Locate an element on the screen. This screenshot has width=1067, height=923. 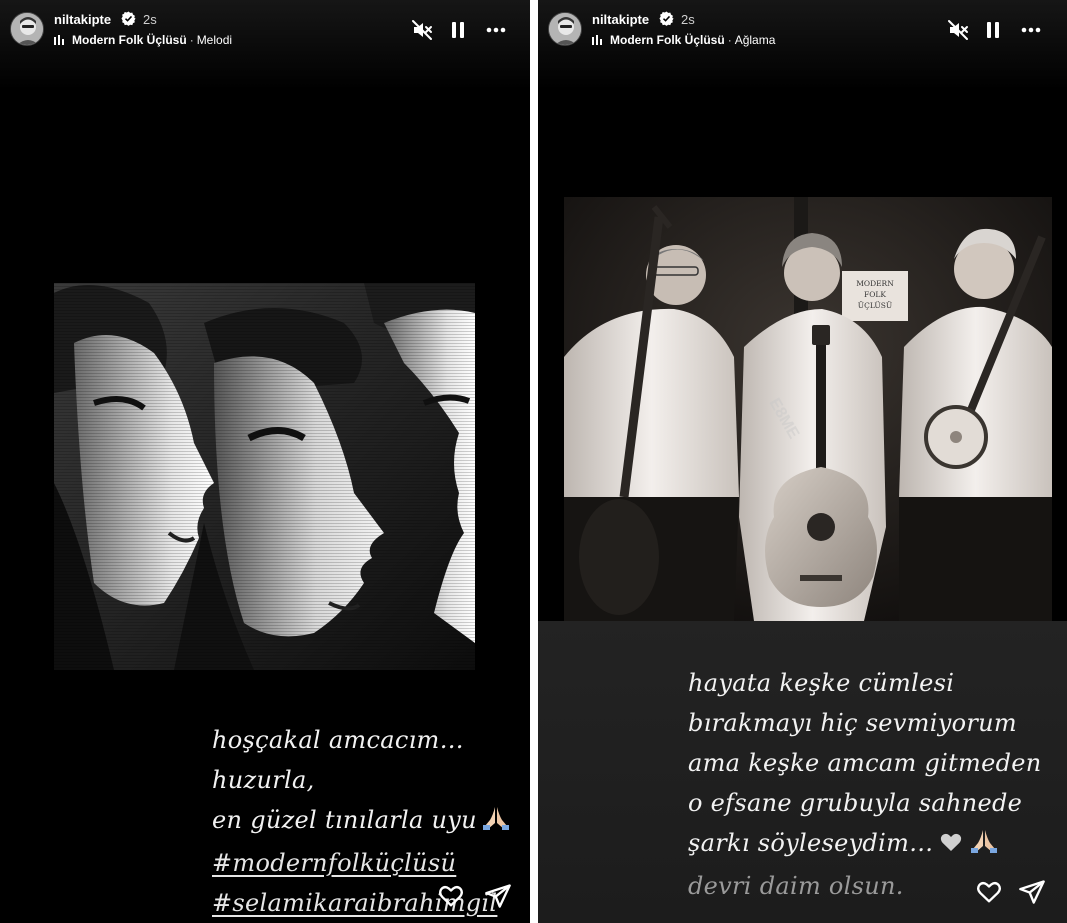
music-attribution: Modern Folk Üçlüsü · Ağlama is located at coordinates (683, 40).